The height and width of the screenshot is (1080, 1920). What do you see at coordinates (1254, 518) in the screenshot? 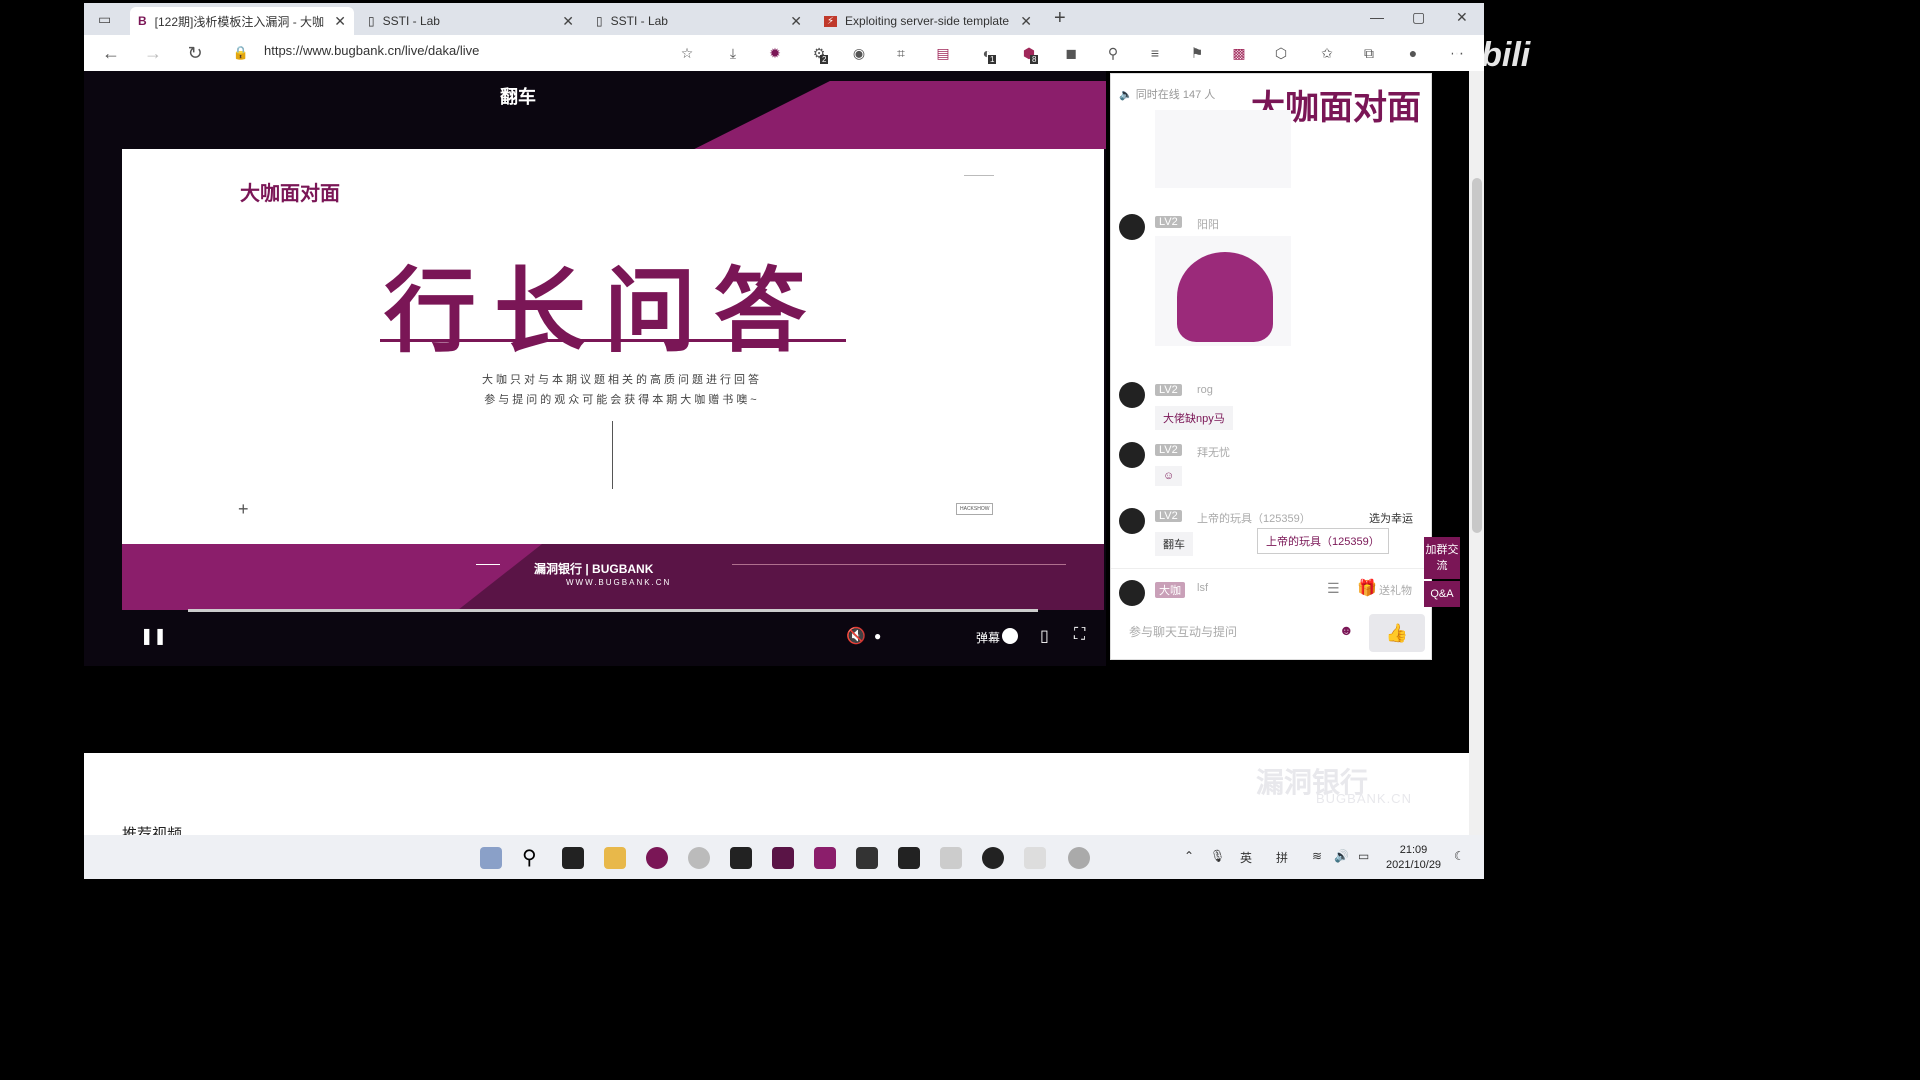
I see `username: 上帝的玩具（125359）` at bounding box center [1254, 518].